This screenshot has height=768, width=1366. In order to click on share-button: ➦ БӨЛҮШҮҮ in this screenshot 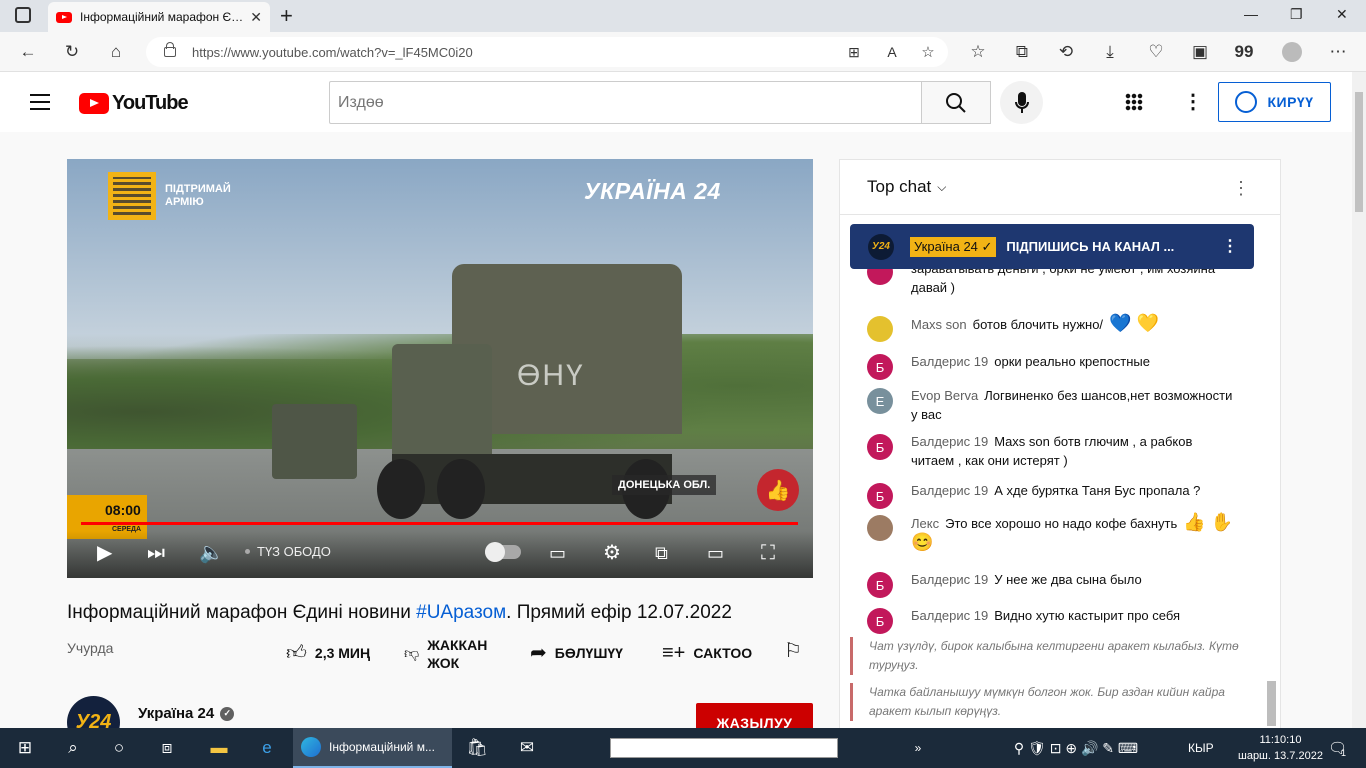, I will do `click(576, 653)`.